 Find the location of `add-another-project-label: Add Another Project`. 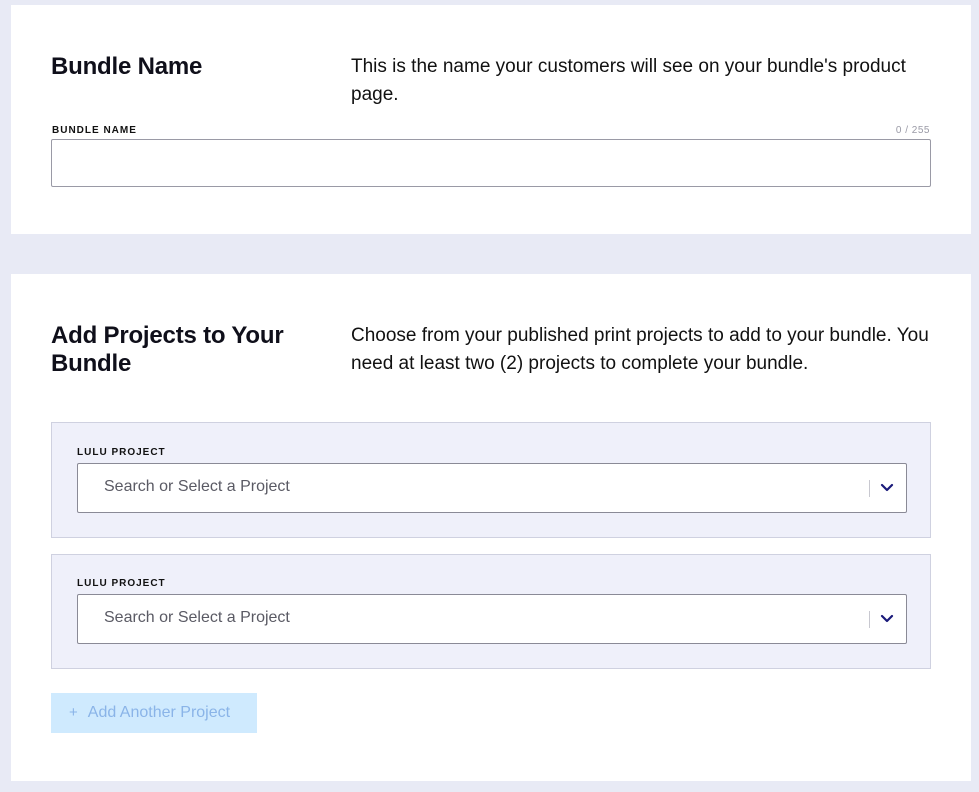

add-another-project-label: Add Another Project is located at coordinates (159, 712).